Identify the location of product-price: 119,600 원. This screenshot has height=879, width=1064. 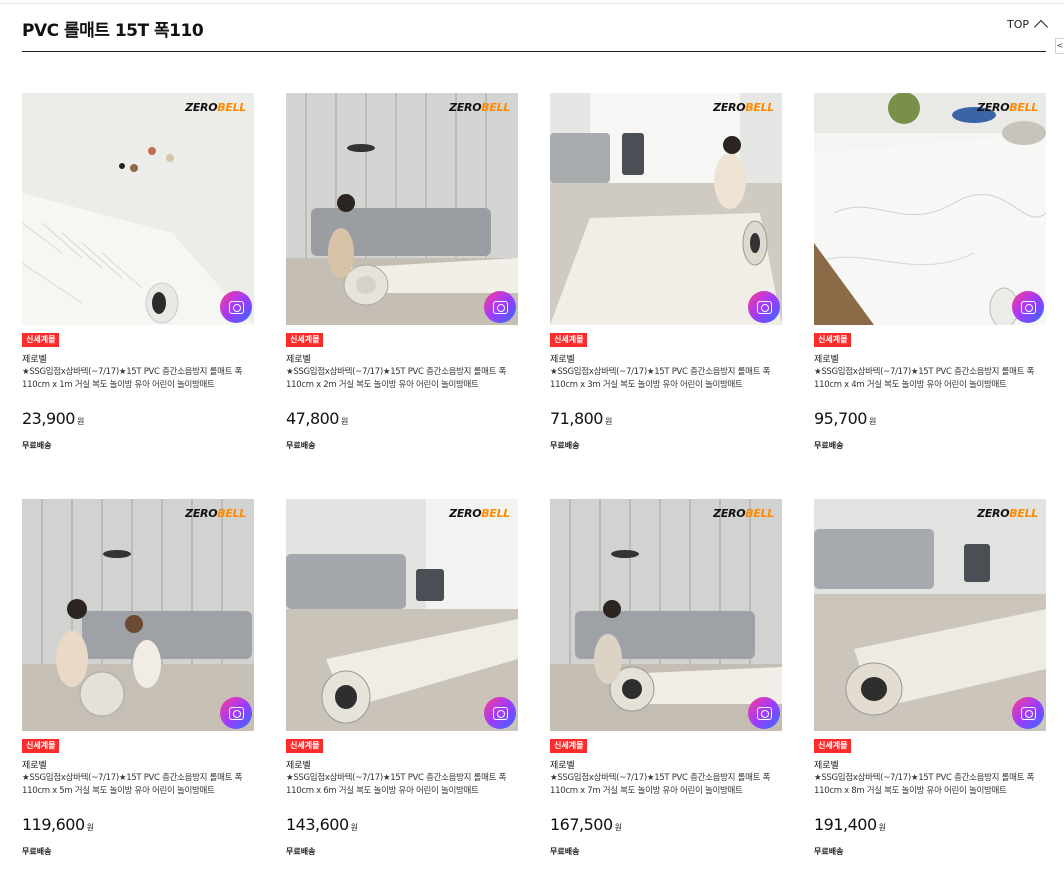
(58, 824).